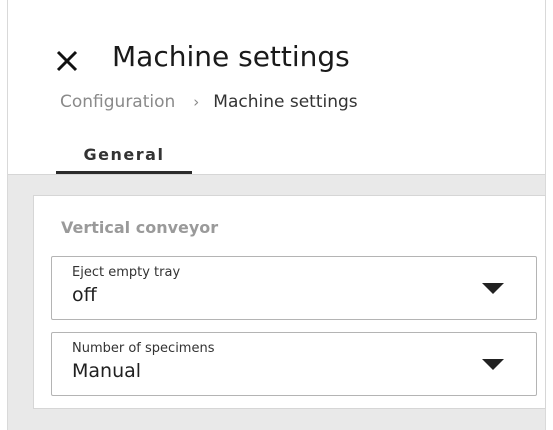 This screenshot has height=430, width=553. Describe the element at coordinates (294, 364) in the screenshot. I see `number-of-specimens-select: Number of specimens Manual` at that location.